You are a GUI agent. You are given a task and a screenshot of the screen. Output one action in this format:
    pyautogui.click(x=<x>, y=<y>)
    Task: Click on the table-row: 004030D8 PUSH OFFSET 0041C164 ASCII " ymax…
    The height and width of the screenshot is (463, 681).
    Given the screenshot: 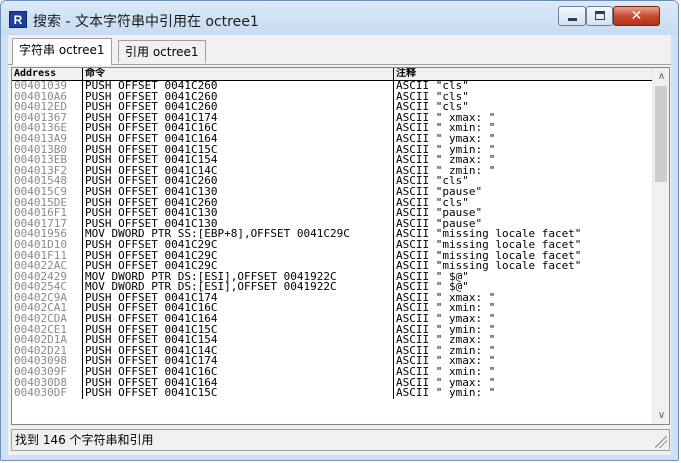 What is the action you would take?
    pyautogui.click(x=332, y=383)
    